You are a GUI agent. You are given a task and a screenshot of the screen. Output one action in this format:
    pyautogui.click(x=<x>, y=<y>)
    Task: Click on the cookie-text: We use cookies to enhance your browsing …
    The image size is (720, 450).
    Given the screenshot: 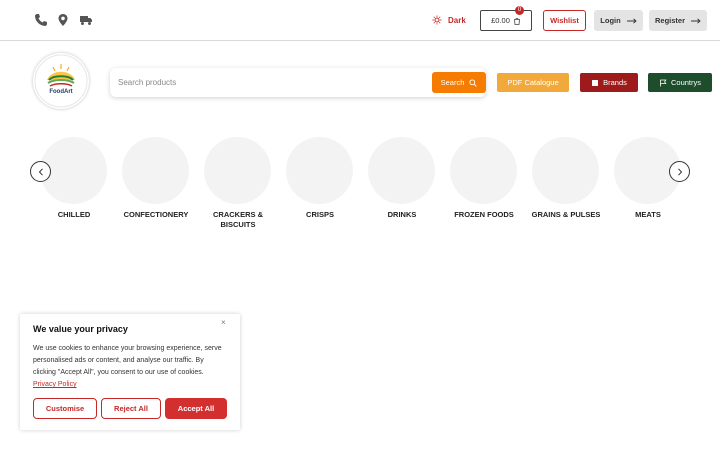 What is the action you would take?
    pyautogui.click(x=127, y=360)
    